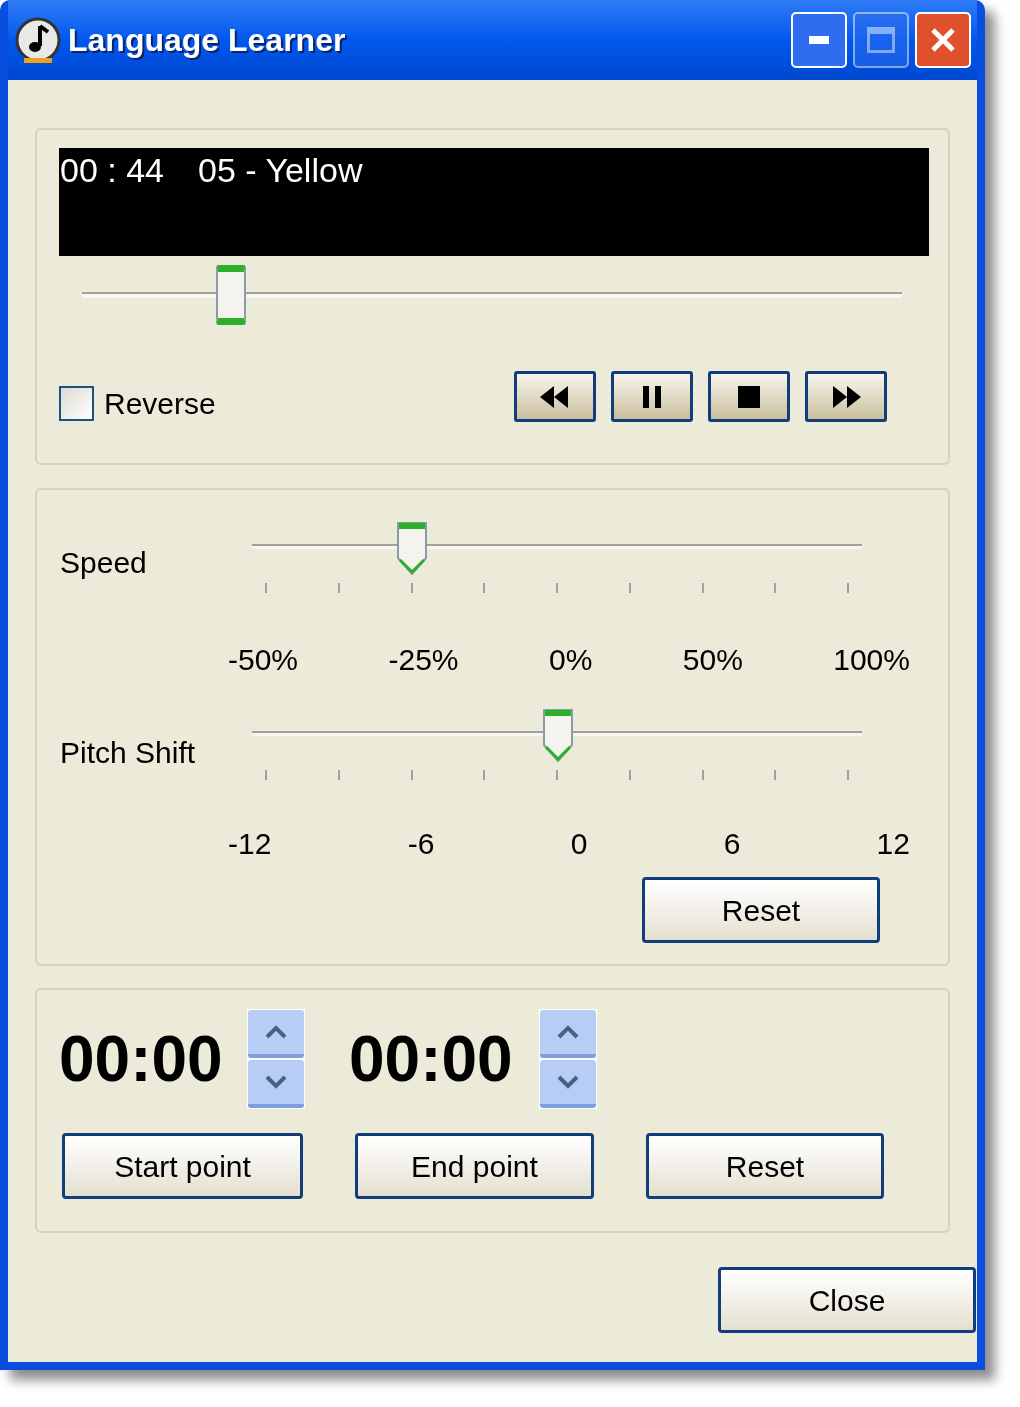 The image size is (1020, 1407). Describe the element at coordinates (871, 660) in the screenshot. I see `scale-label: 100%` at that location.